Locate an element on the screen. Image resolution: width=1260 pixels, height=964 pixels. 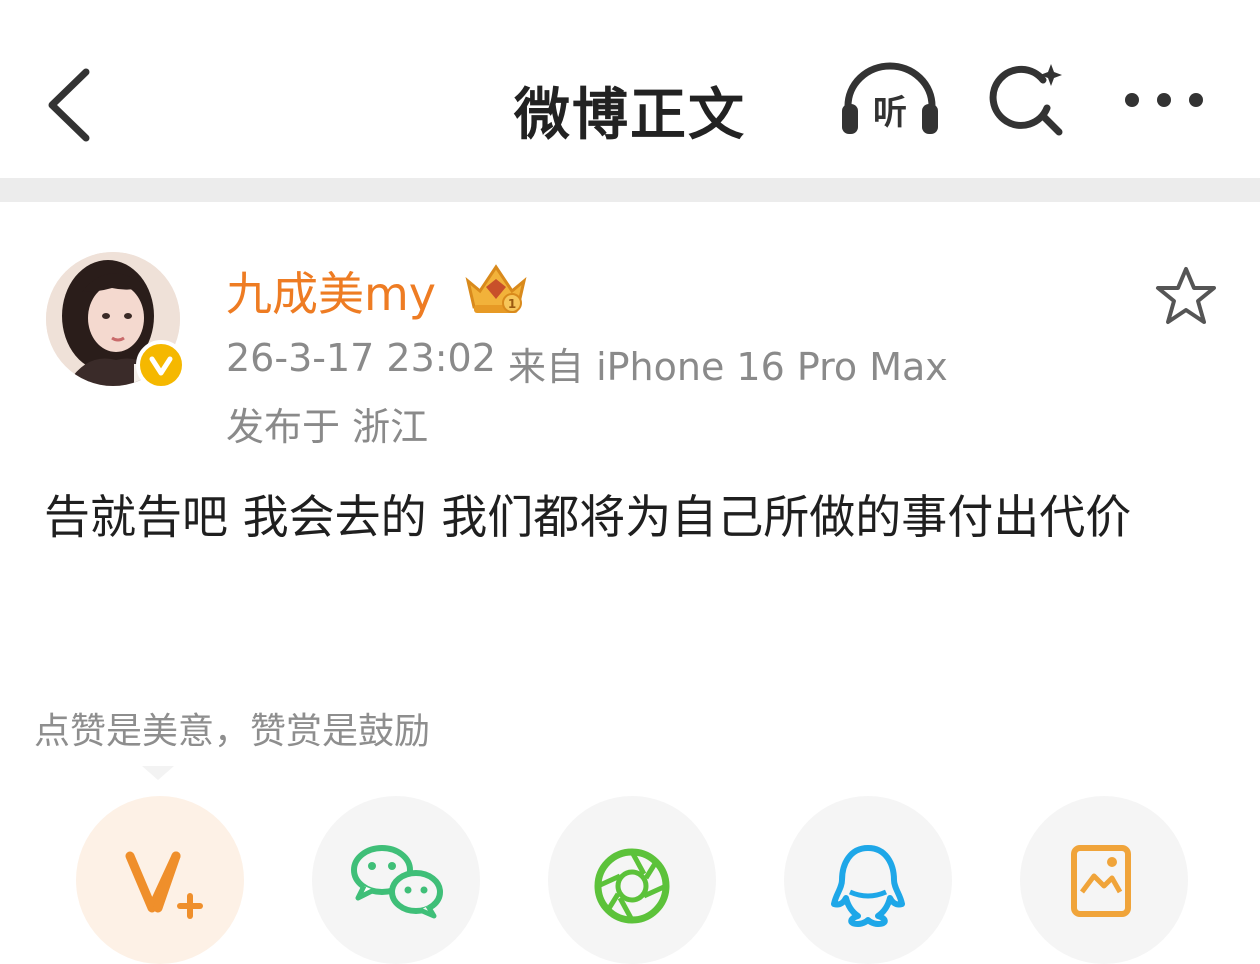
qq-icon is located at coordinates (868, 886).